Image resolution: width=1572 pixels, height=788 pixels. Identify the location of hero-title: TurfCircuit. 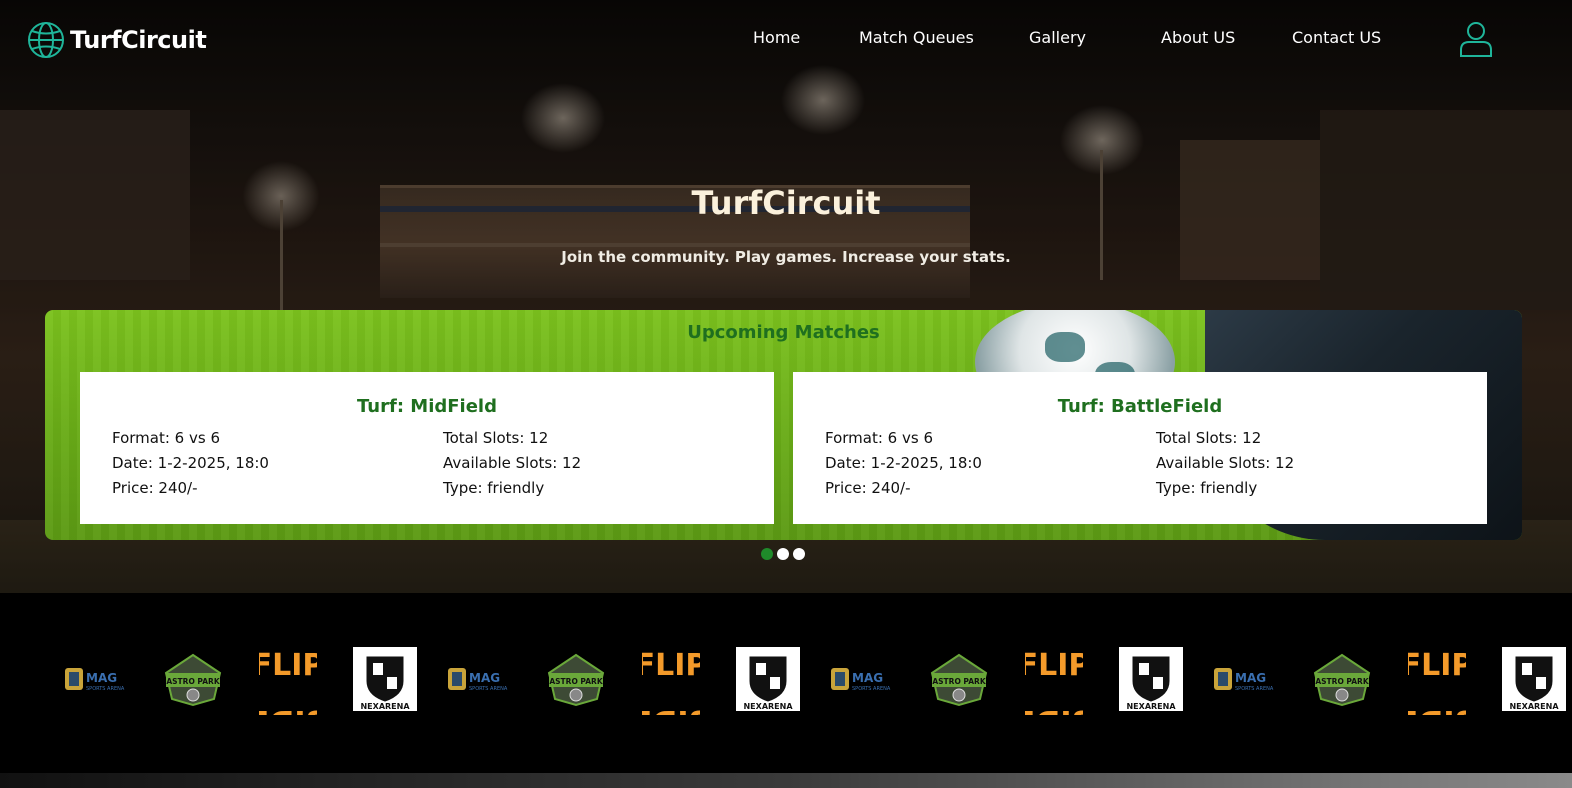
(786, 203).